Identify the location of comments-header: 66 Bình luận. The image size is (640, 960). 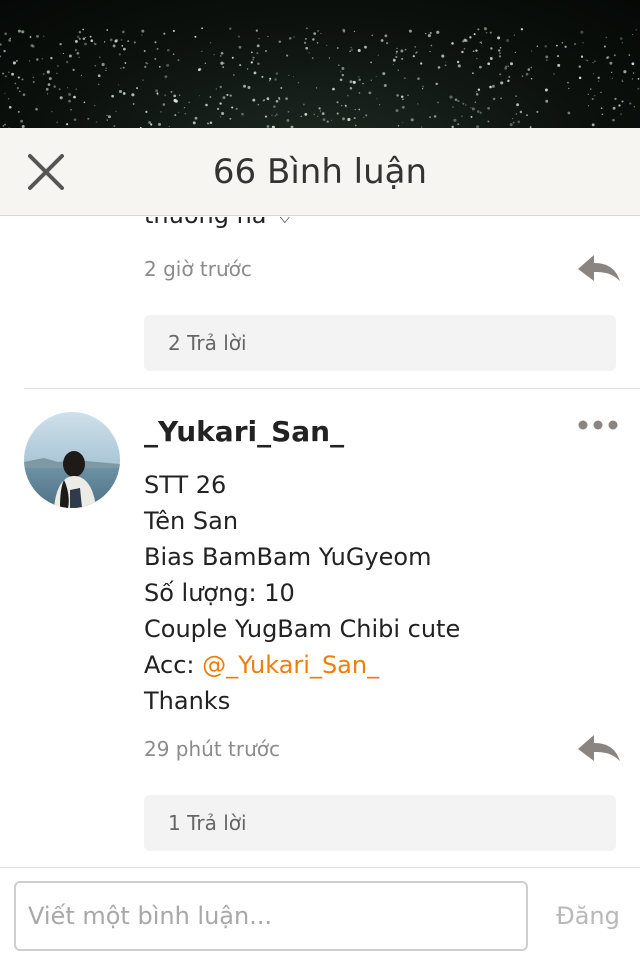
(320, 172).